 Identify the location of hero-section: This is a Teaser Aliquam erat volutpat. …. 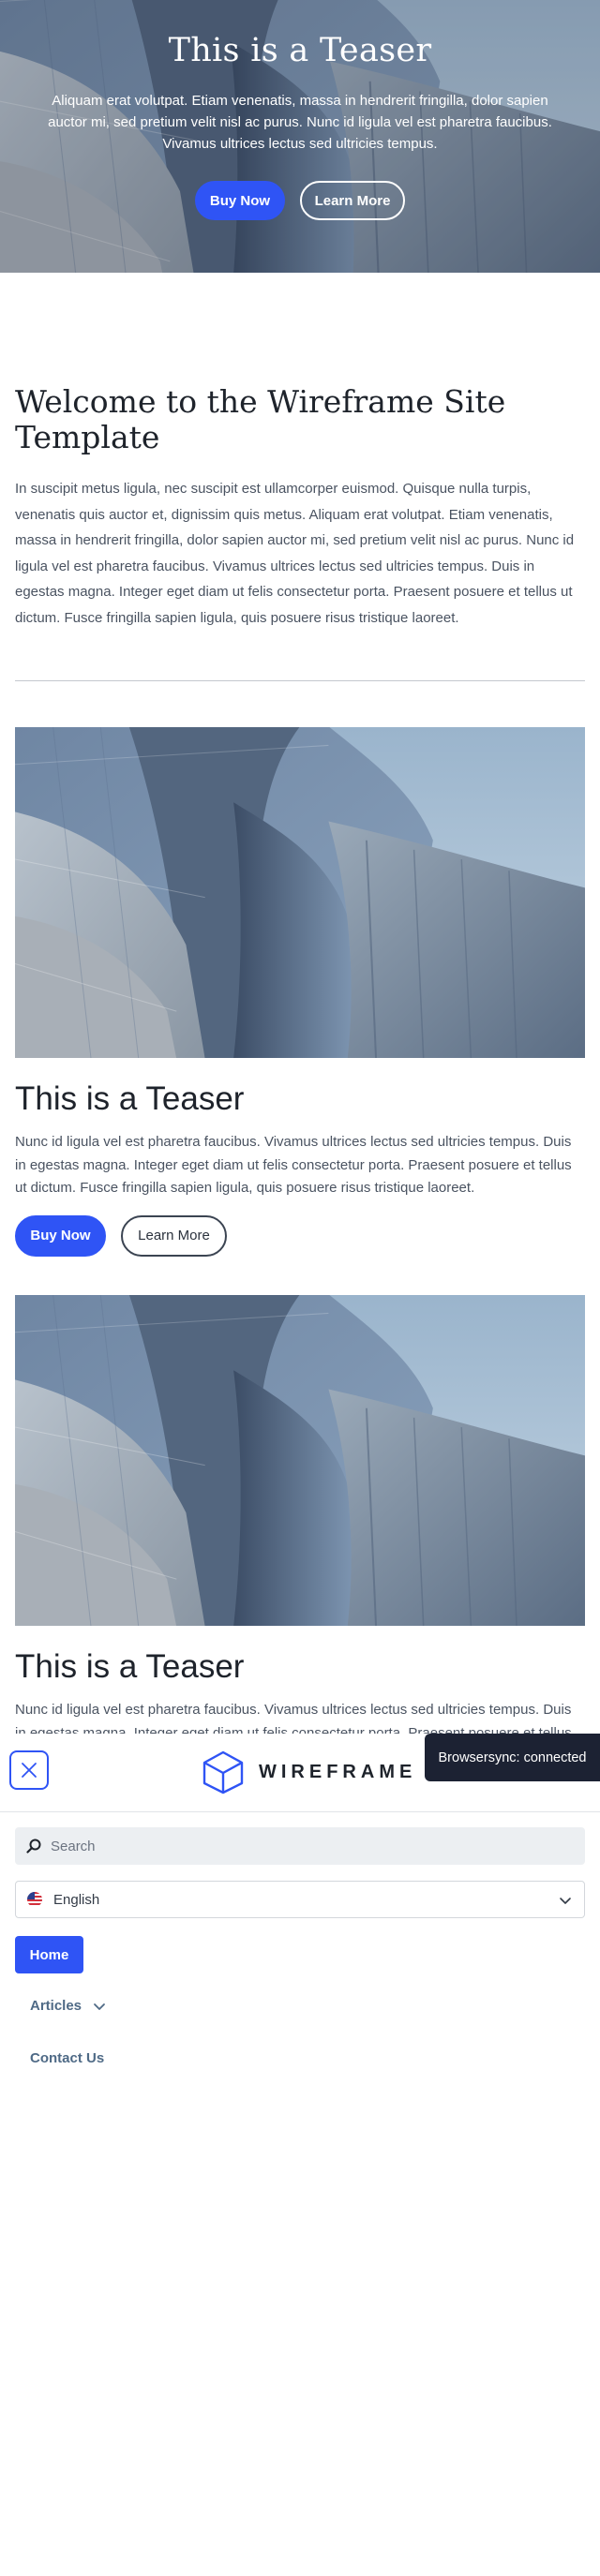
(300, 136).